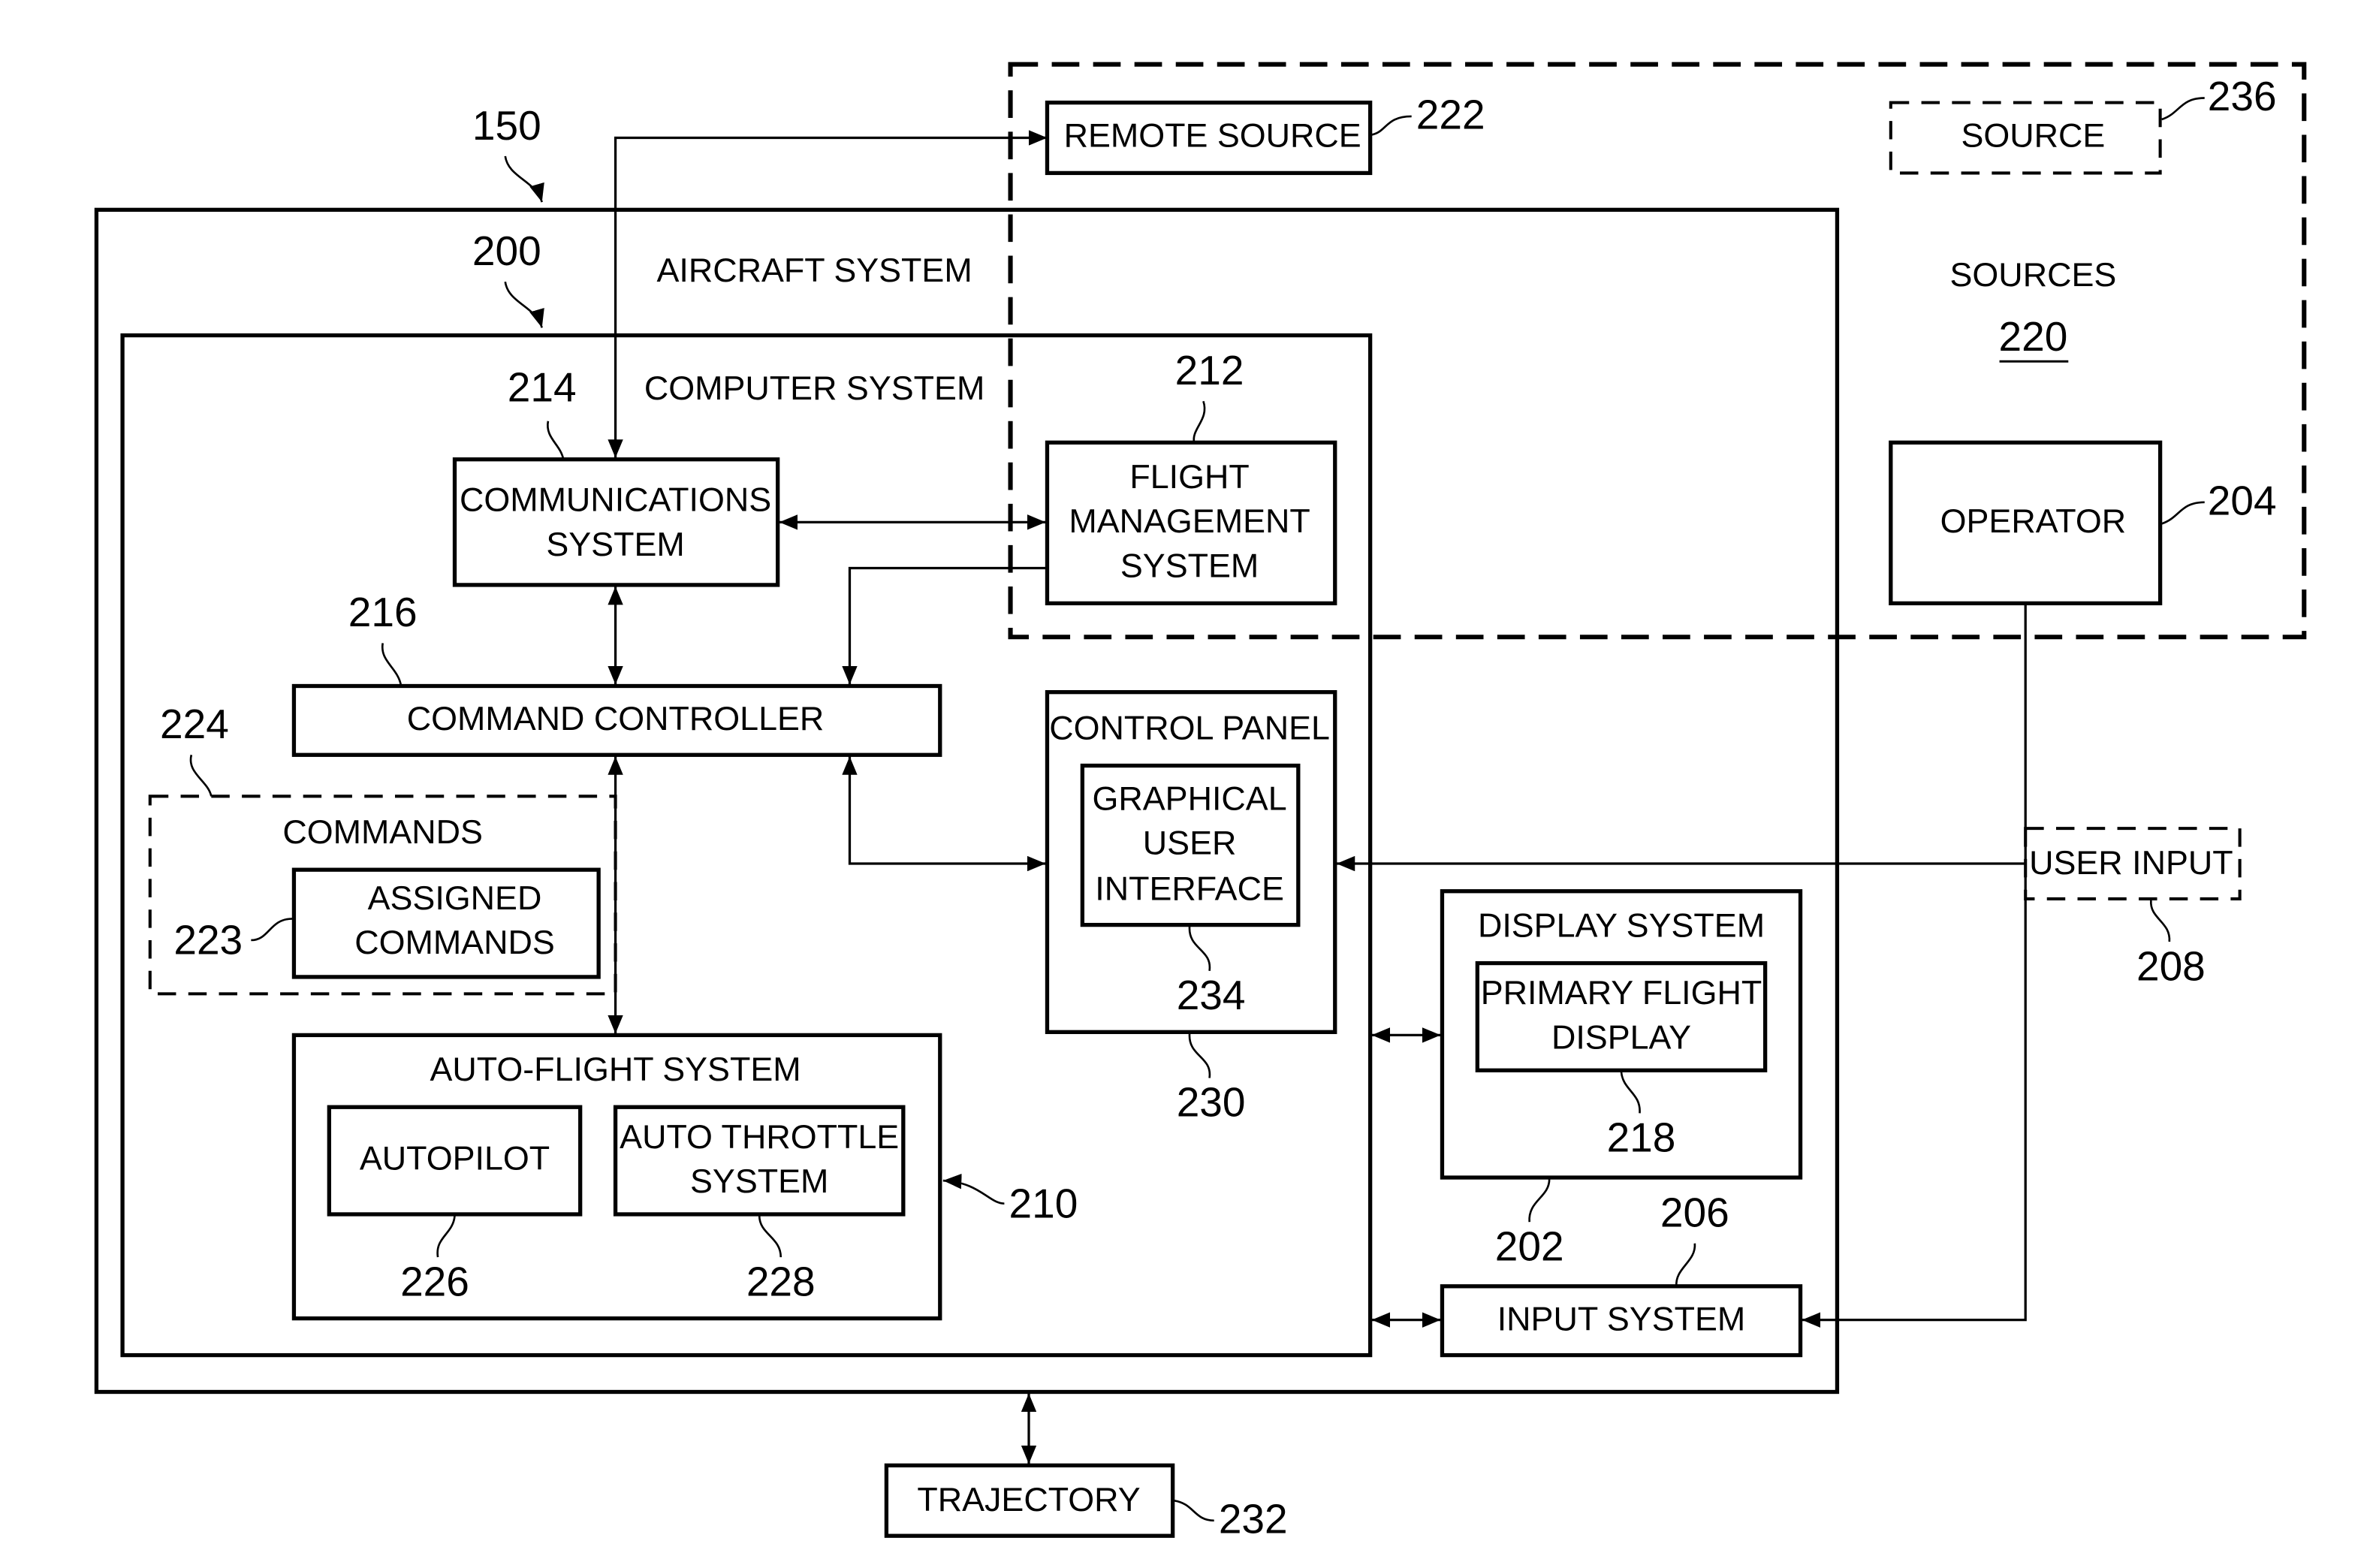 The height and width of the screenshot is (1568, 2373). What do you see at coordinates (615, 1069) in the screenshot?
I see `auto-flight-system-label: AUTO-FLIGHT SYSTEM` at bounding box center [615, 1069].